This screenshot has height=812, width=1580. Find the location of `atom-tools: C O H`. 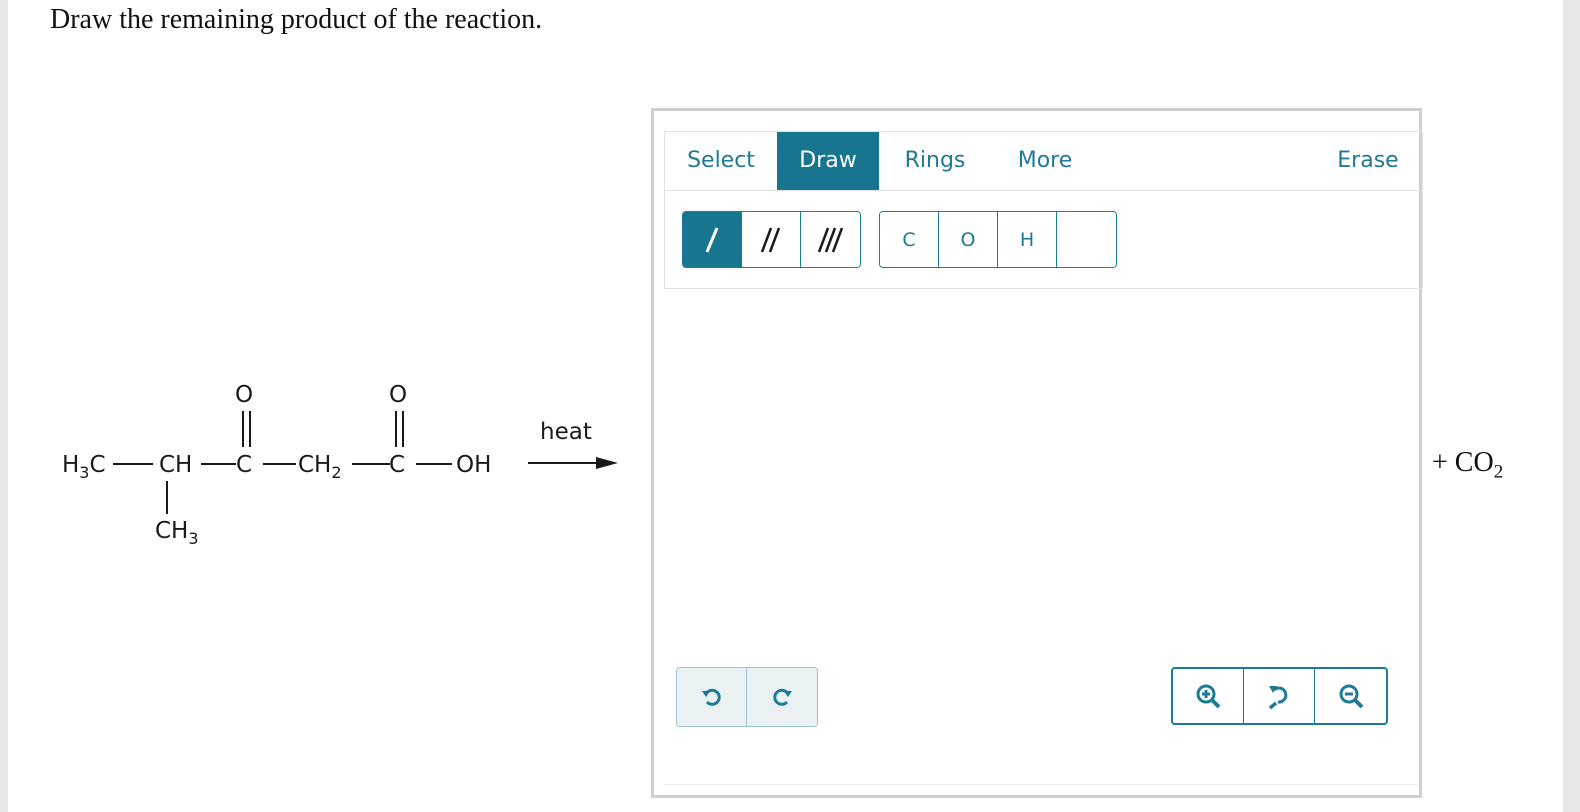

atom-tools: C O H is located at coordinates (998, 239).